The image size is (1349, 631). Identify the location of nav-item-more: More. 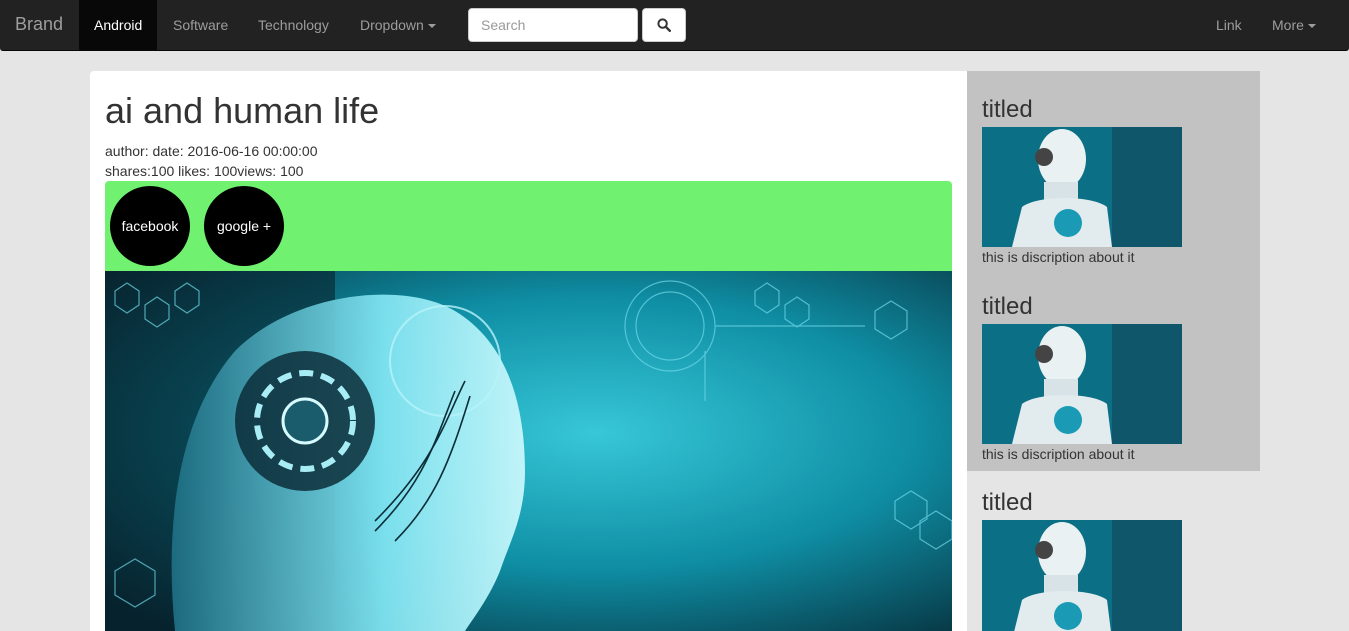
(1294, 25).